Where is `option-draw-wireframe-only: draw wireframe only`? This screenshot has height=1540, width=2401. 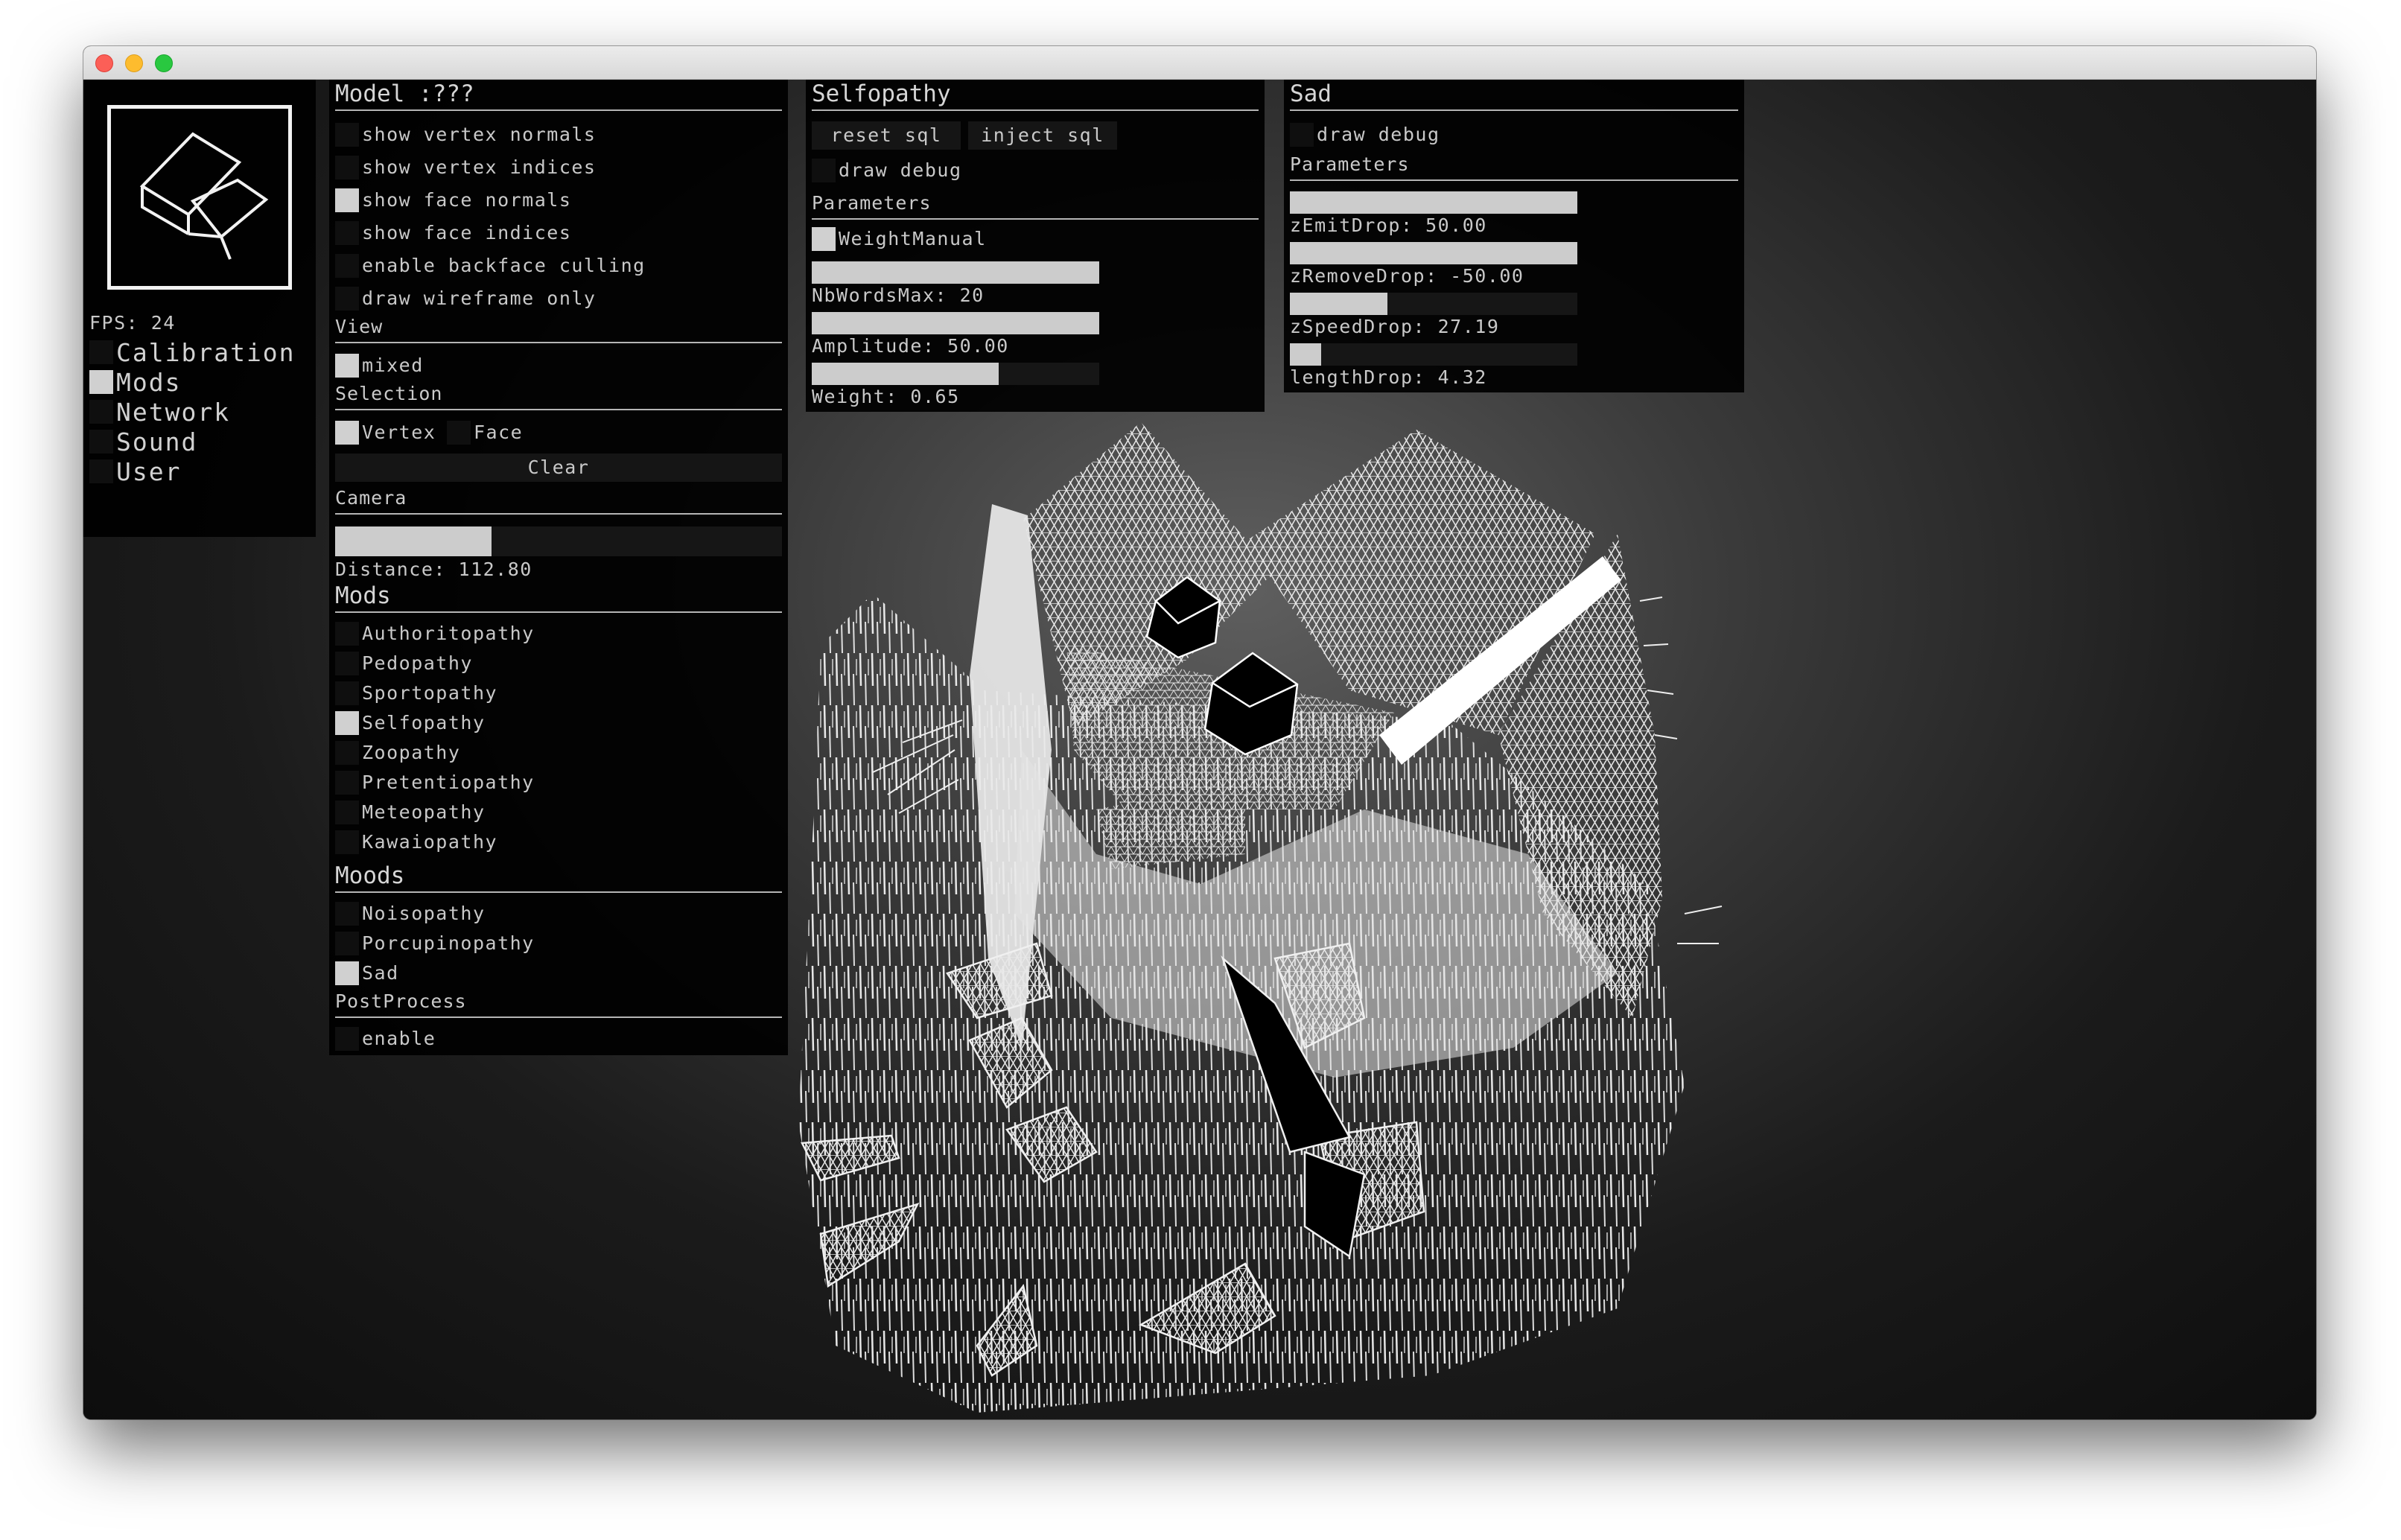 option-draw-wireframe-only: draw wireframe only is located at coordinates (559, 298).